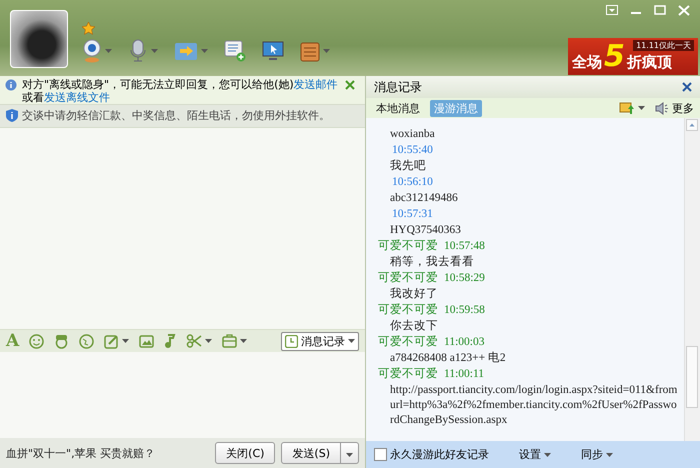  Describe the element at coordinates (320, 341) in the screenshot. I see `message-history-button: 消息记录` at that location.